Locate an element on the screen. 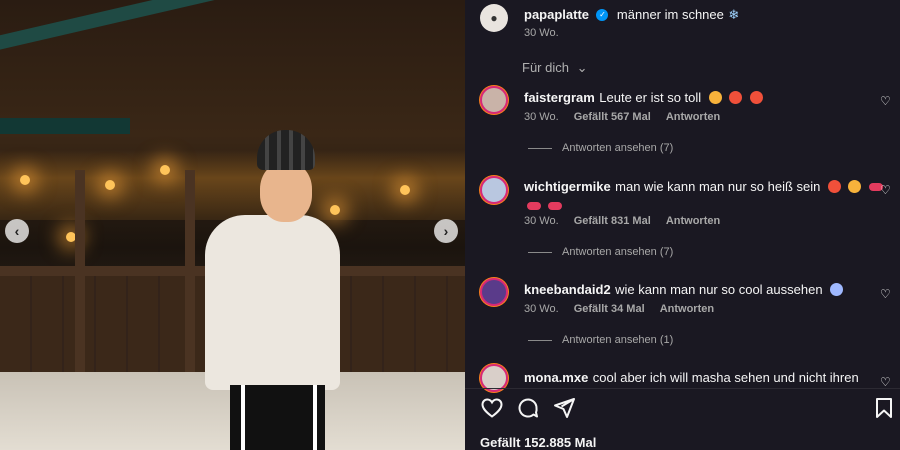 Image resolution: width=900 pixels, height=450 pixels. person-beanie is located at coordinates (286, 150).